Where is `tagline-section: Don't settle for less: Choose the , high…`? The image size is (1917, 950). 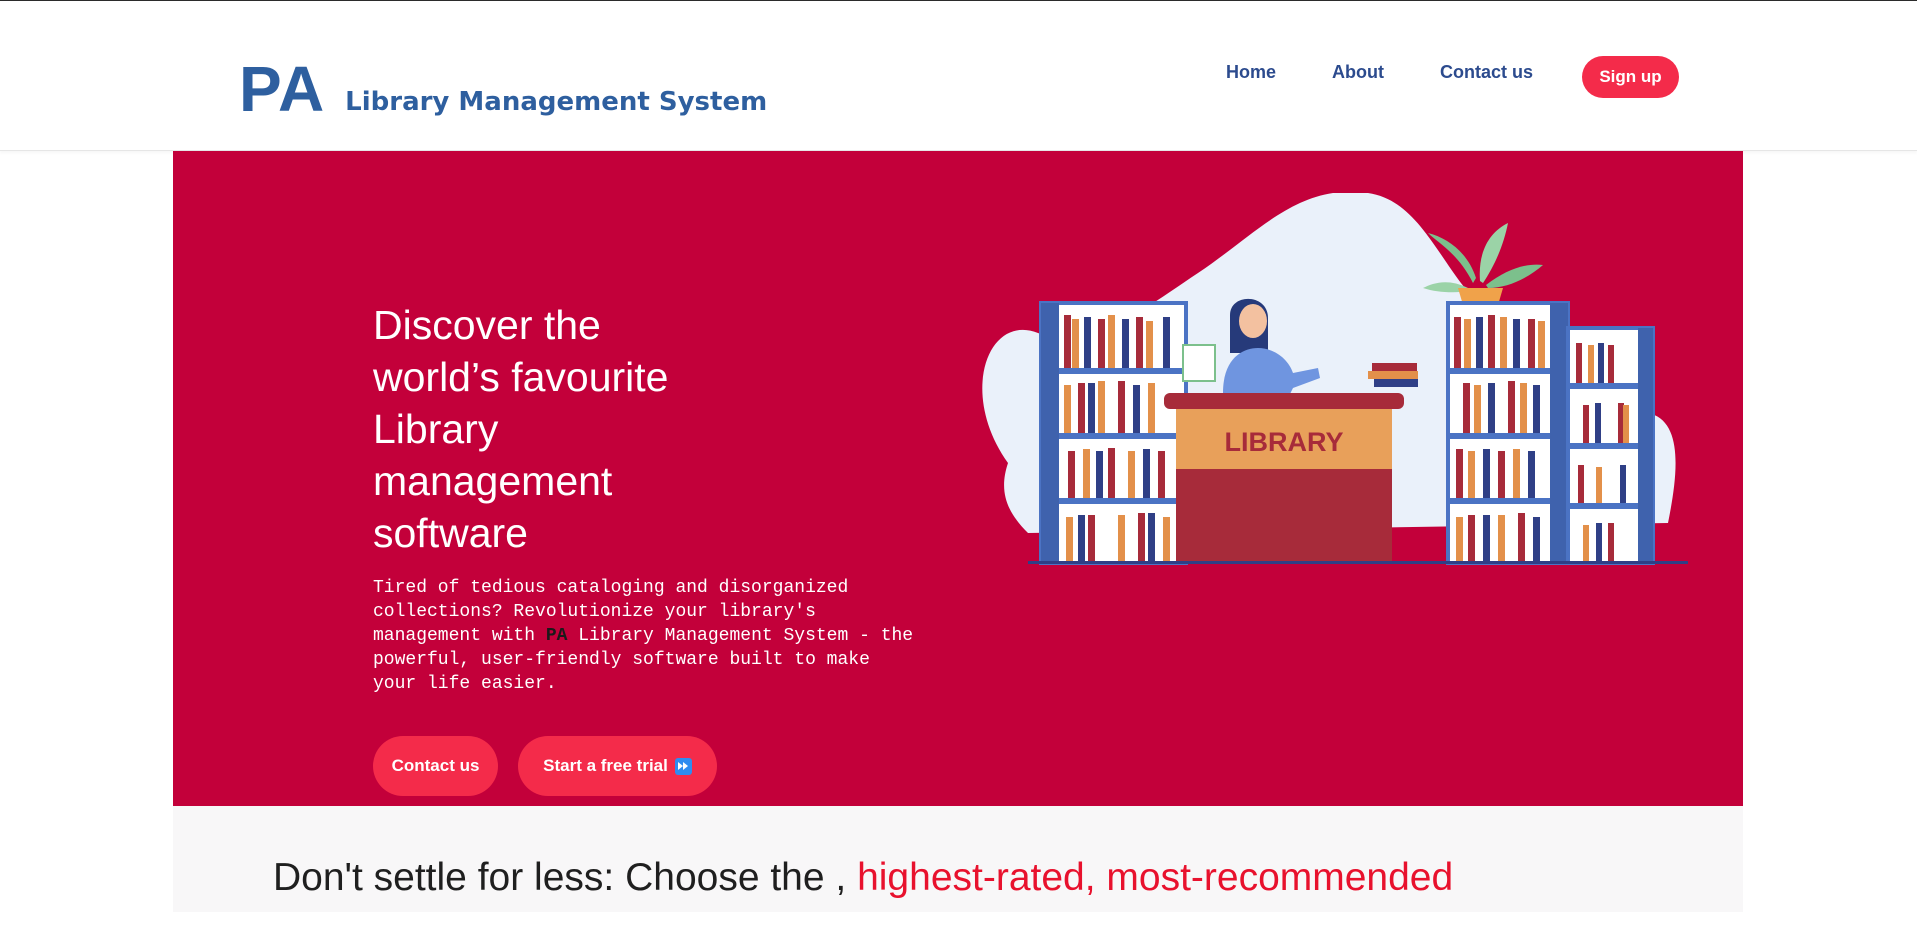 tagline-section: Don't settle for less: Choose the , high… is located at coordinates (958, 859).